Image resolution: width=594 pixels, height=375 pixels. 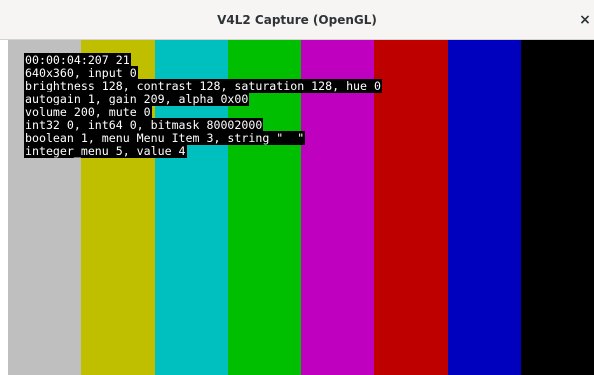 What do you see at coordinates (105, 151) in the screenshot?
I see `osd-integer-menu: integer_menu 5, value 4` at bounding box center [105, 151].